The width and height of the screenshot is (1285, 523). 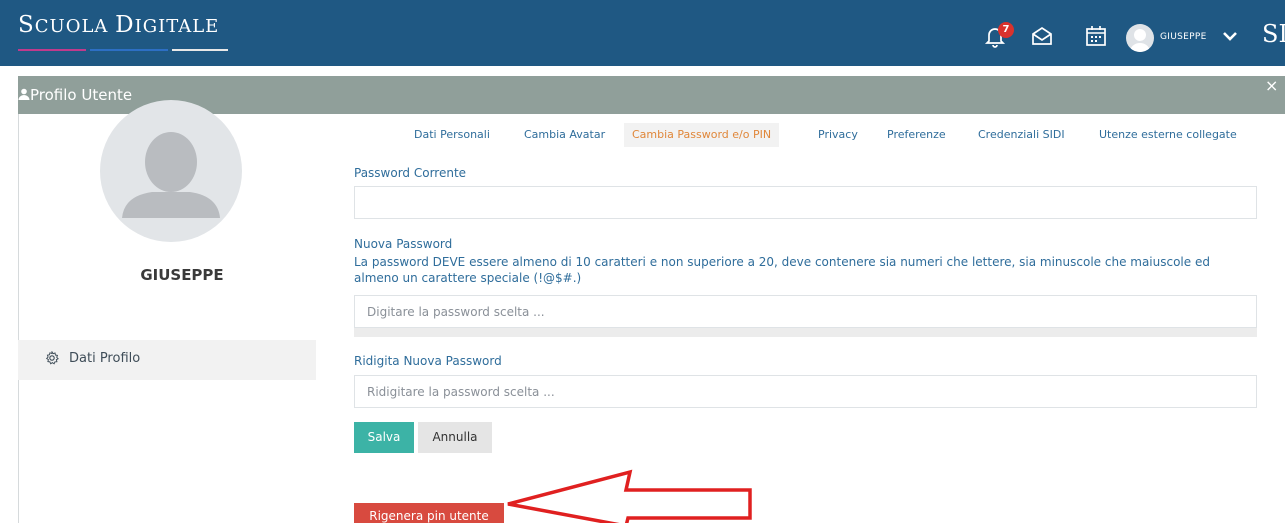 What do you see at coordinates (81, 95) in the screenshot?
I see `modal-title: Profilo Utente` at bounding box center [81, 95].